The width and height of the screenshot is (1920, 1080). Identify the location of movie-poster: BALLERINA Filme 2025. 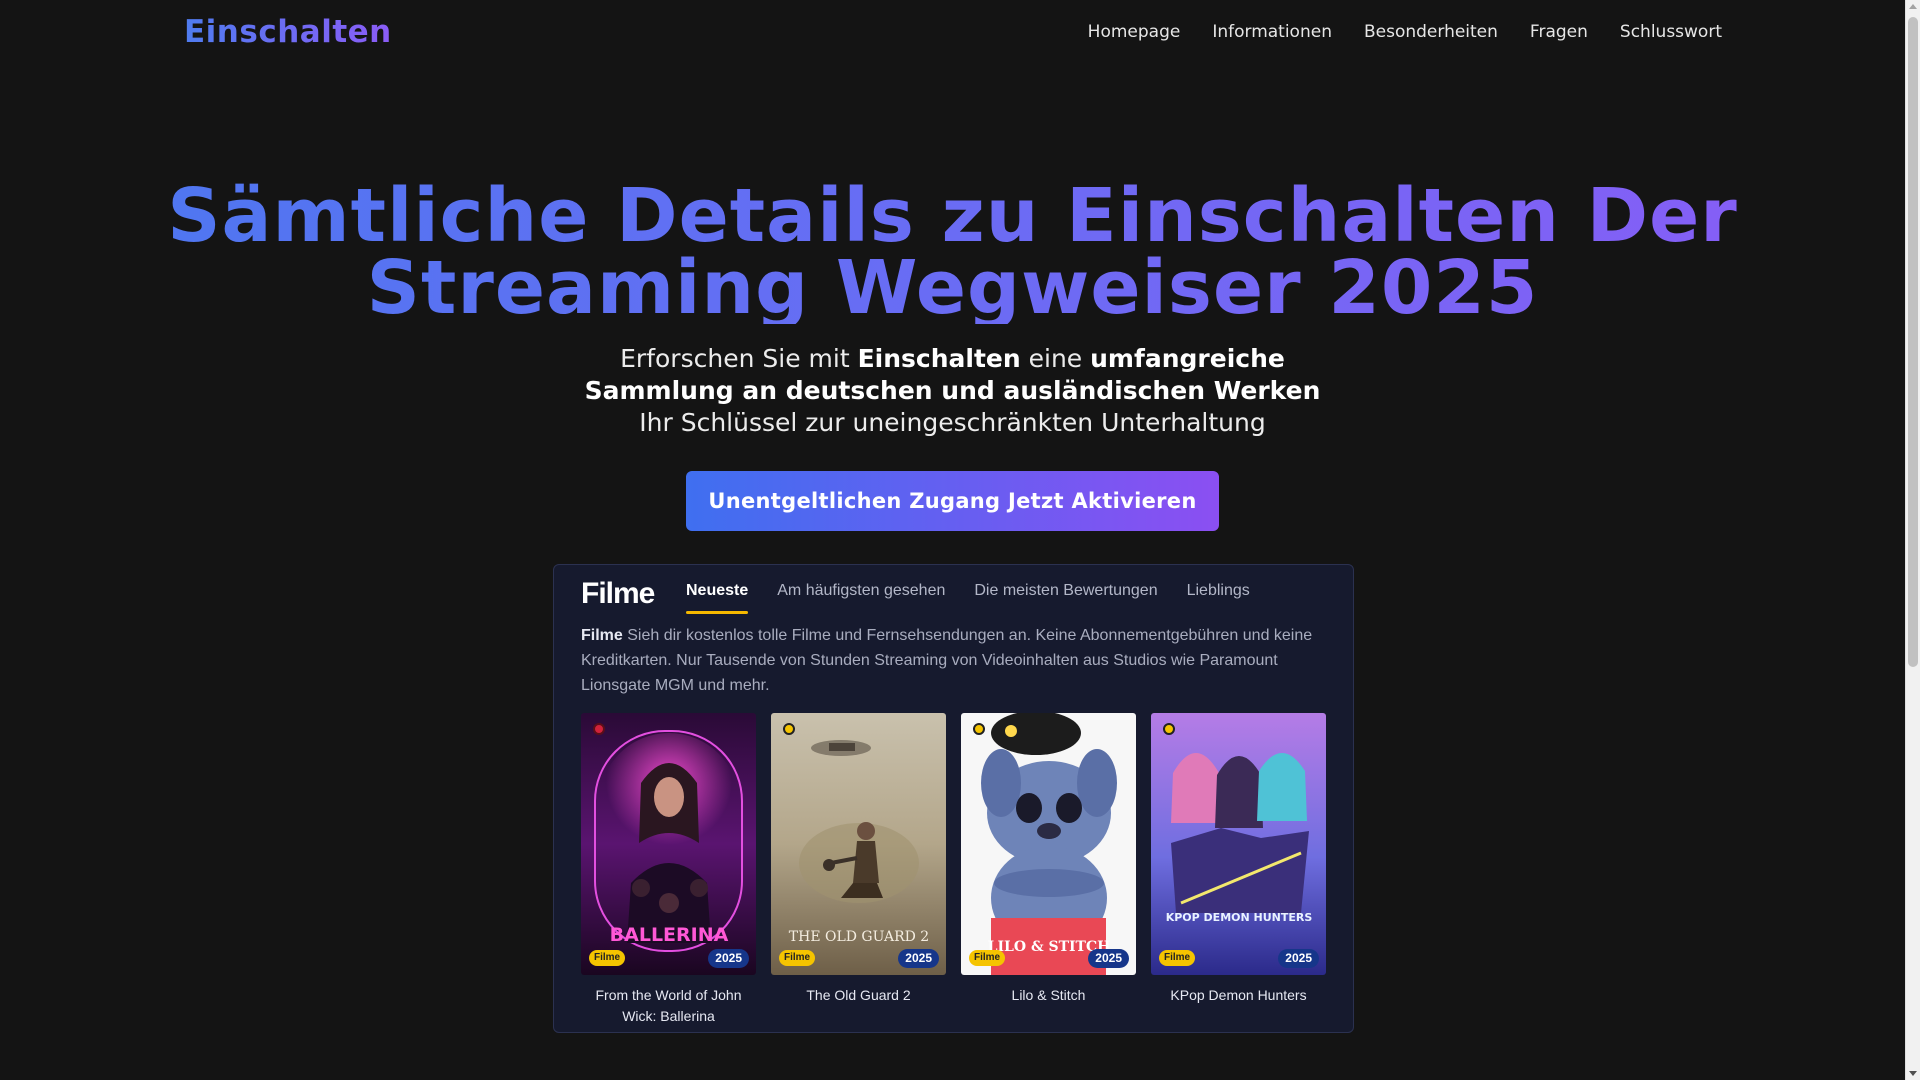
(668, 844).